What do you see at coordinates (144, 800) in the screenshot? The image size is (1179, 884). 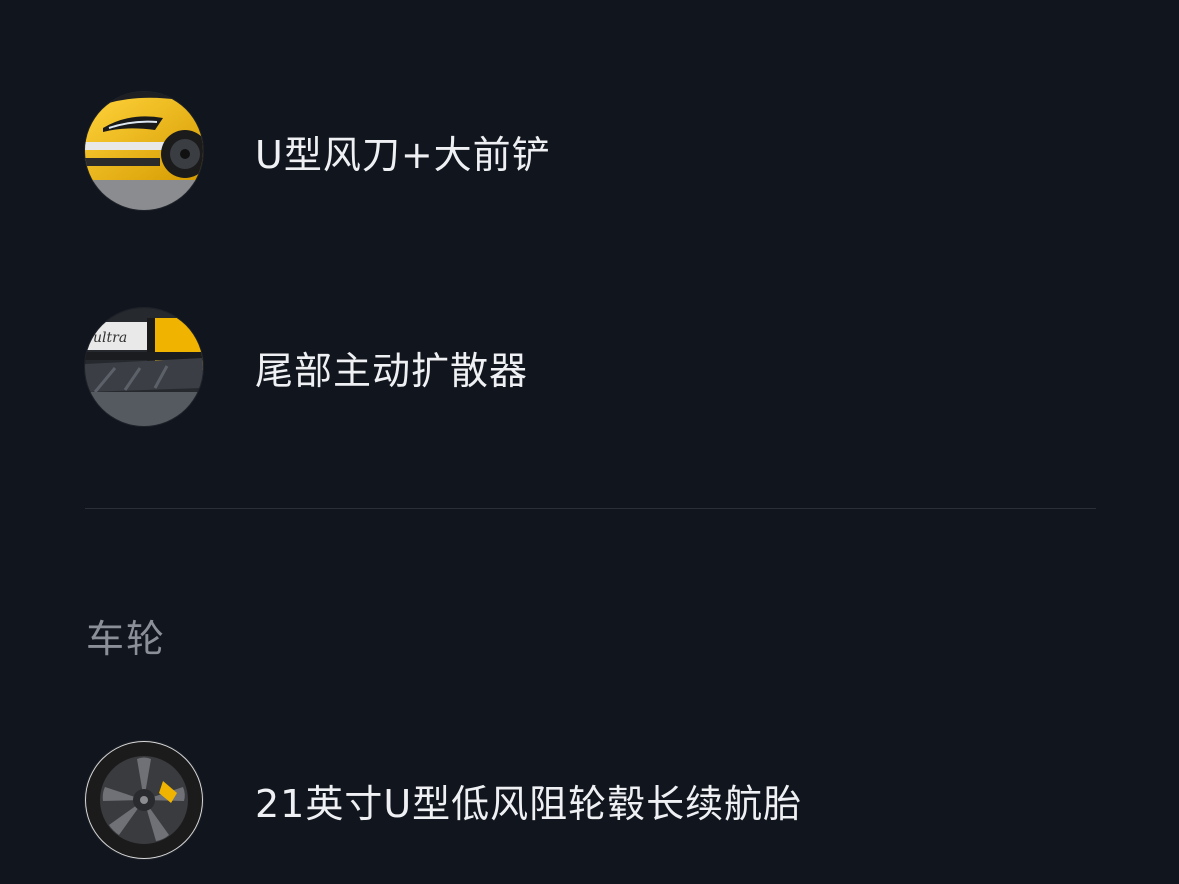 I see `wheel-thumbnail-icon` at bounding box center [144, 800].